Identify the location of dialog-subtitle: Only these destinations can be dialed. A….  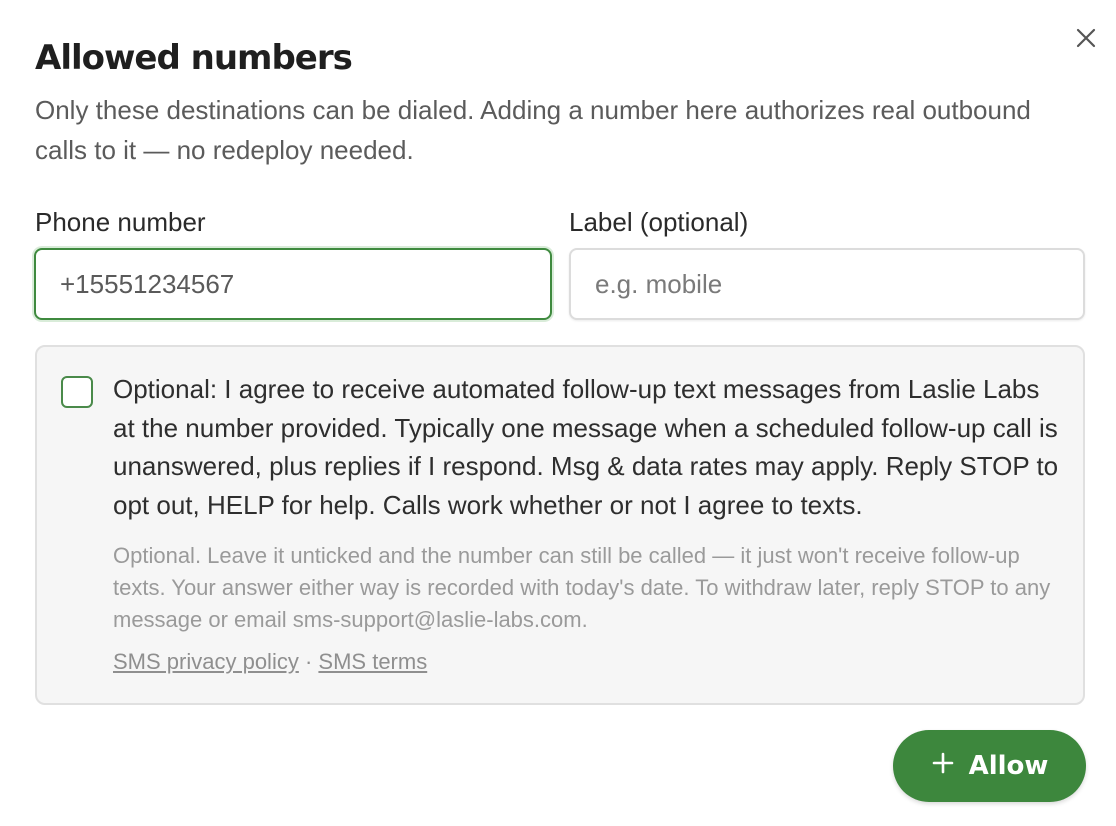
(533, 130).